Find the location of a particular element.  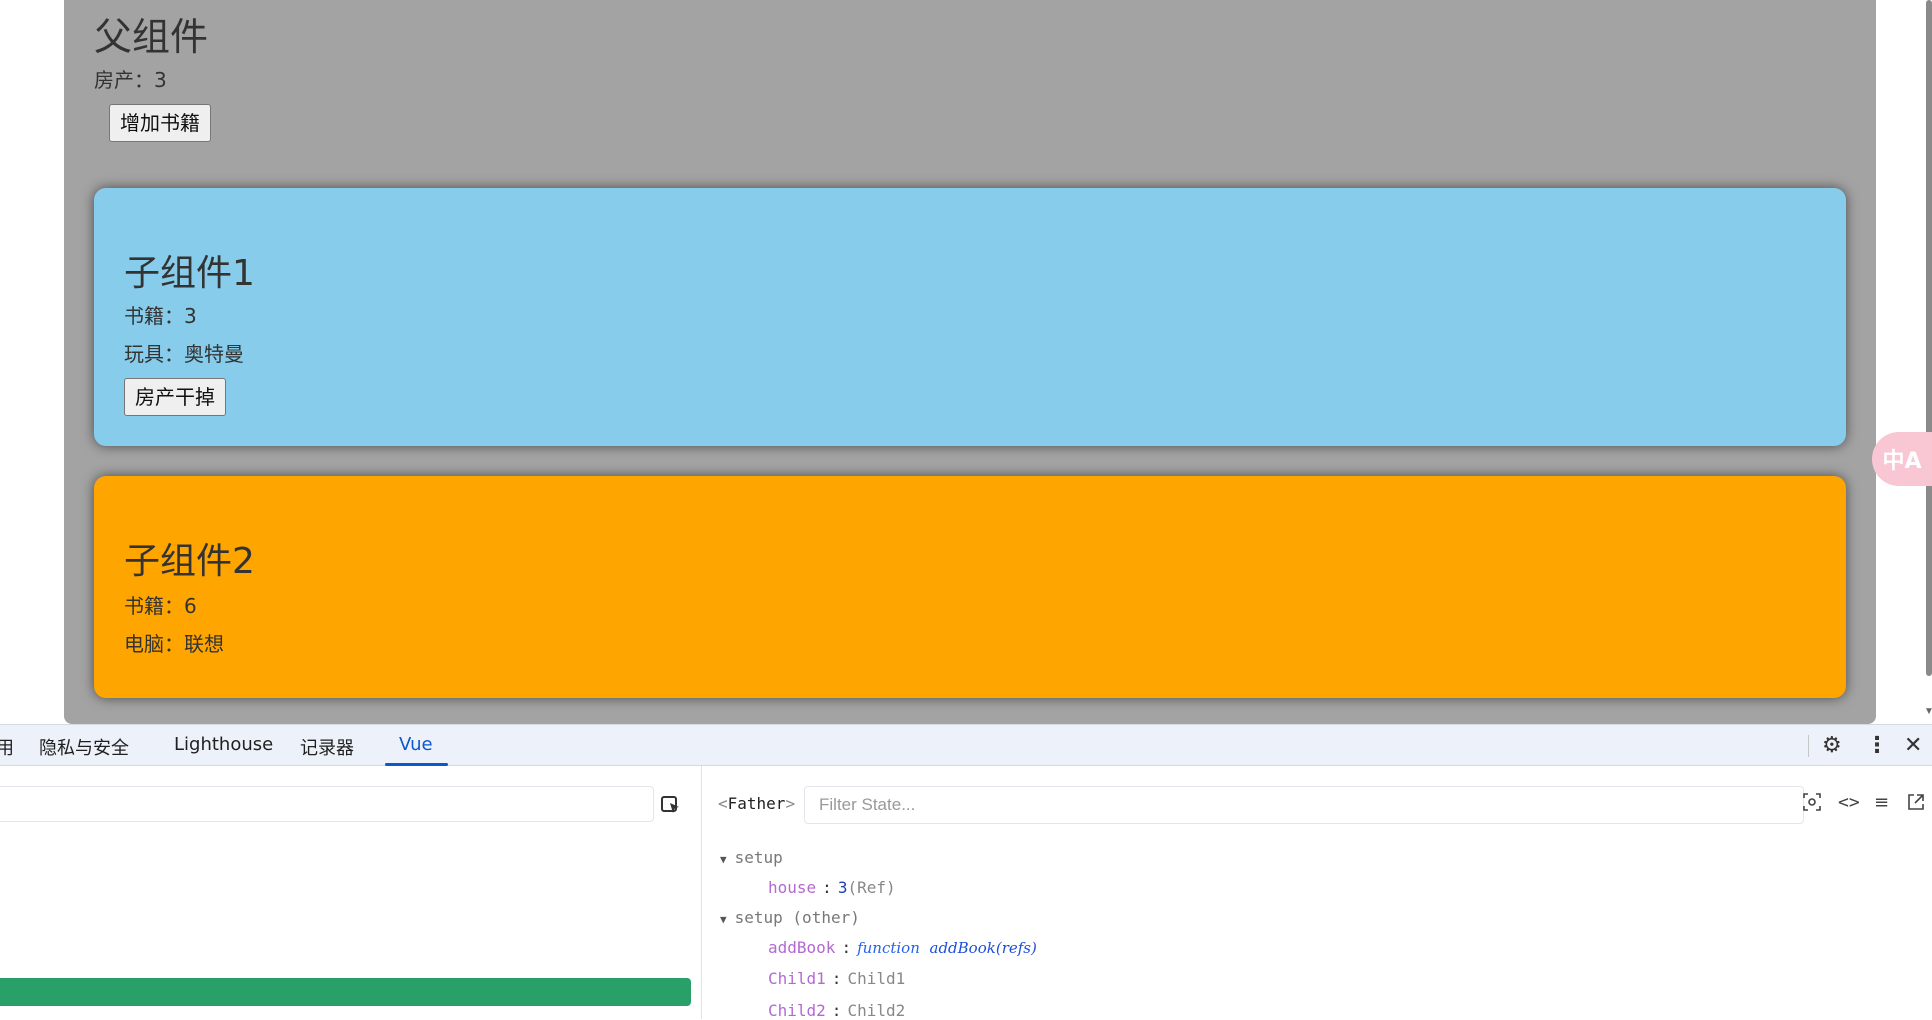

child1-toy-text: 玩具：奥特曼 is located at coordinates (184, 354).